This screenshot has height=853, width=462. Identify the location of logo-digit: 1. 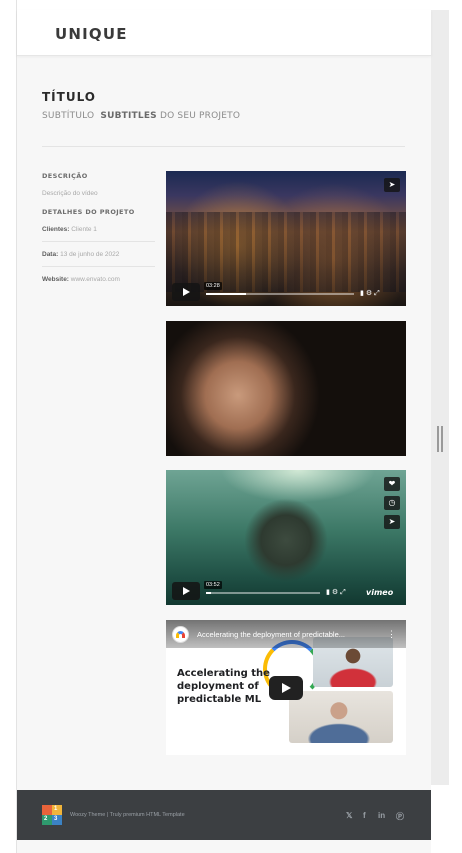
(56, 809).